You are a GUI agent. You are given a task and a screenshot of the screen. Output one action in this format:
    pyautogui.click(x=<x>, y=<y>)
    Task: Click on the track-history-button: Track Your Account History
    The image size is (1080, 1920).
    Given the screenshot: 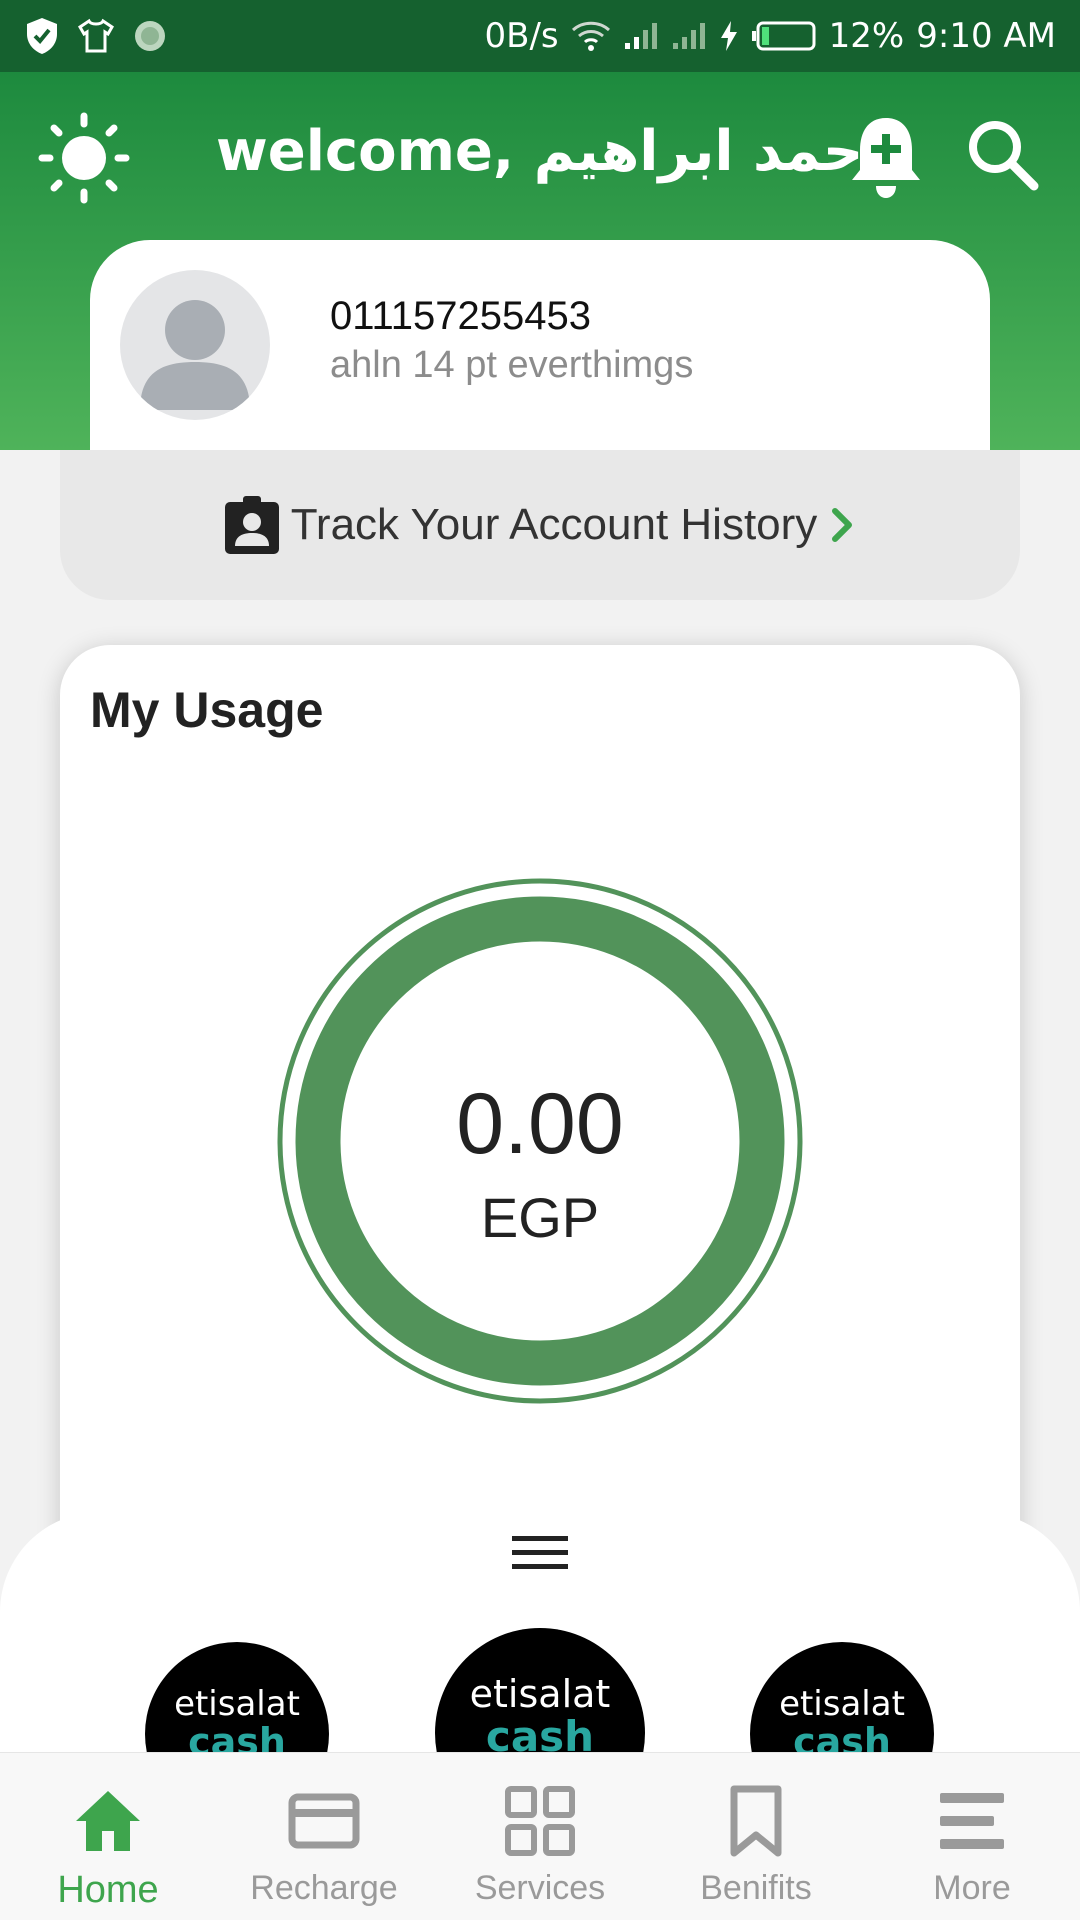 What is the action you would take?
    pyautogui.click(x=540, y=525)
    